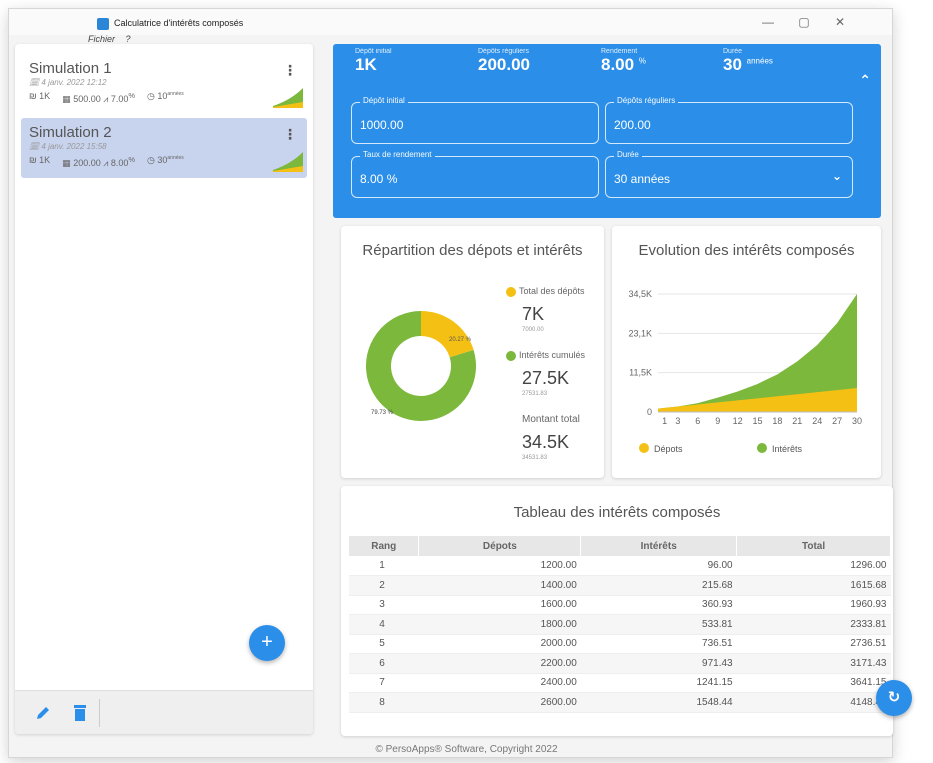  Describe the element at coordinates (813, 546) in the screenshot. I see `column-header: Total` at that location.